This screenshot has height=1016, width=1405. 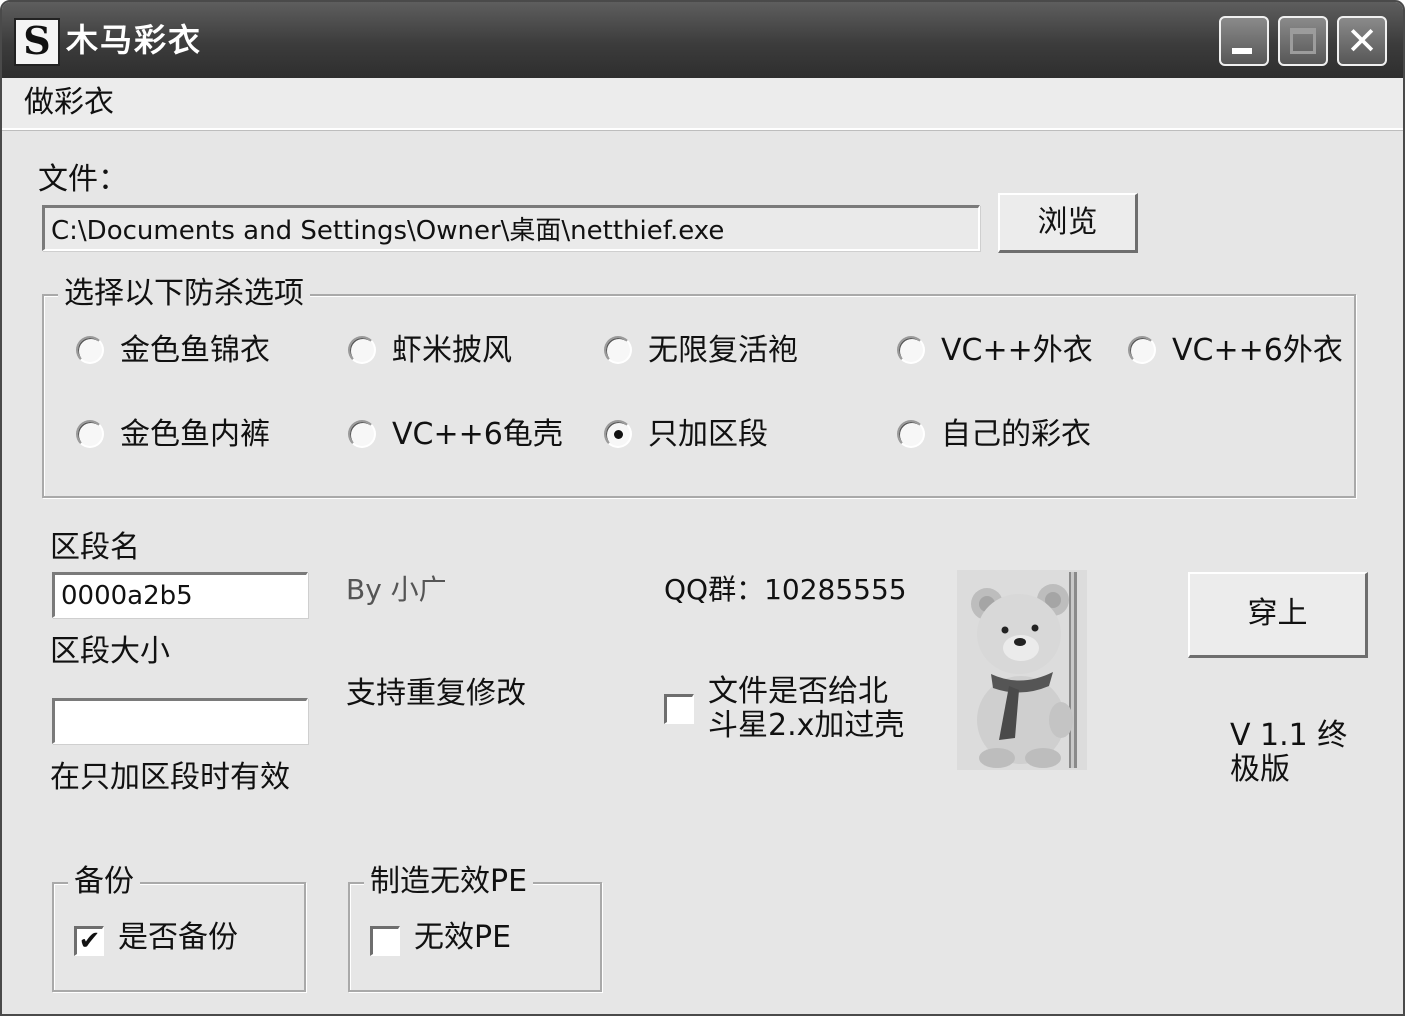 What do you see at coordinates (385, 941) in the screenshot?
I see `invalid-pe-checkbox` at bounding box center [385, 941].